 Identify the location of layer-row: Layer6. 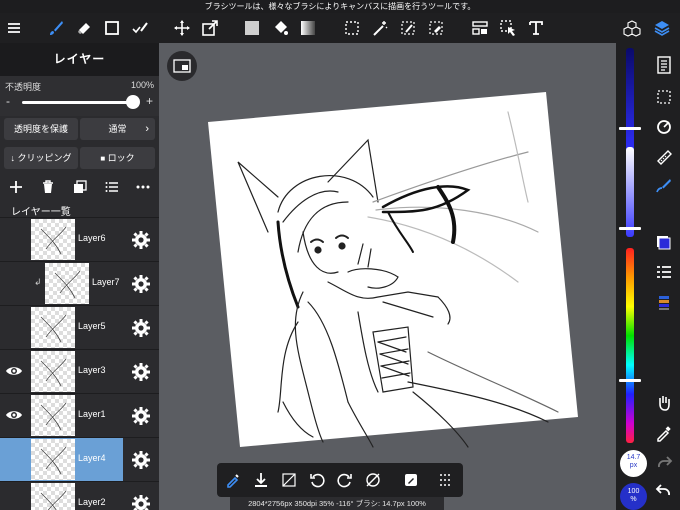
(79, 239).